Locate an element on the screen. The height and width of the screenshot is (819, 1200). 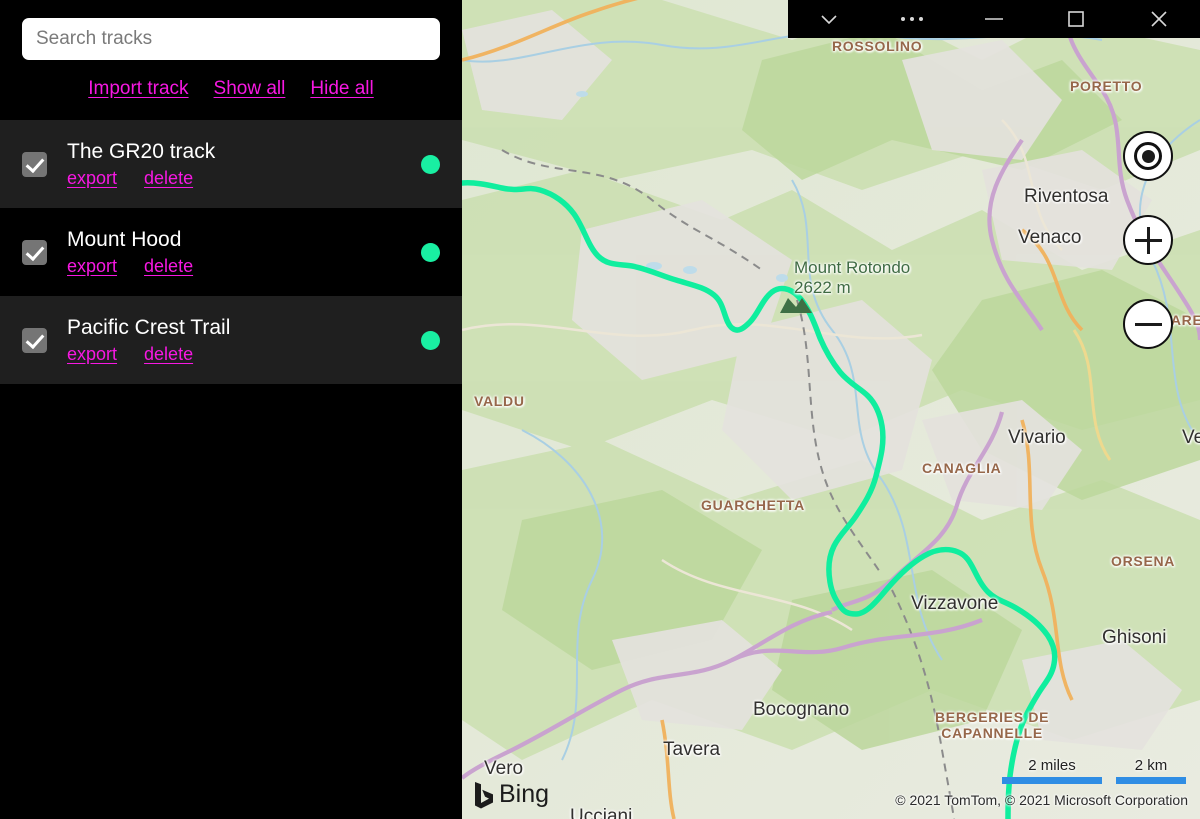
maximize-icon is located at coordinates (1076, 19).